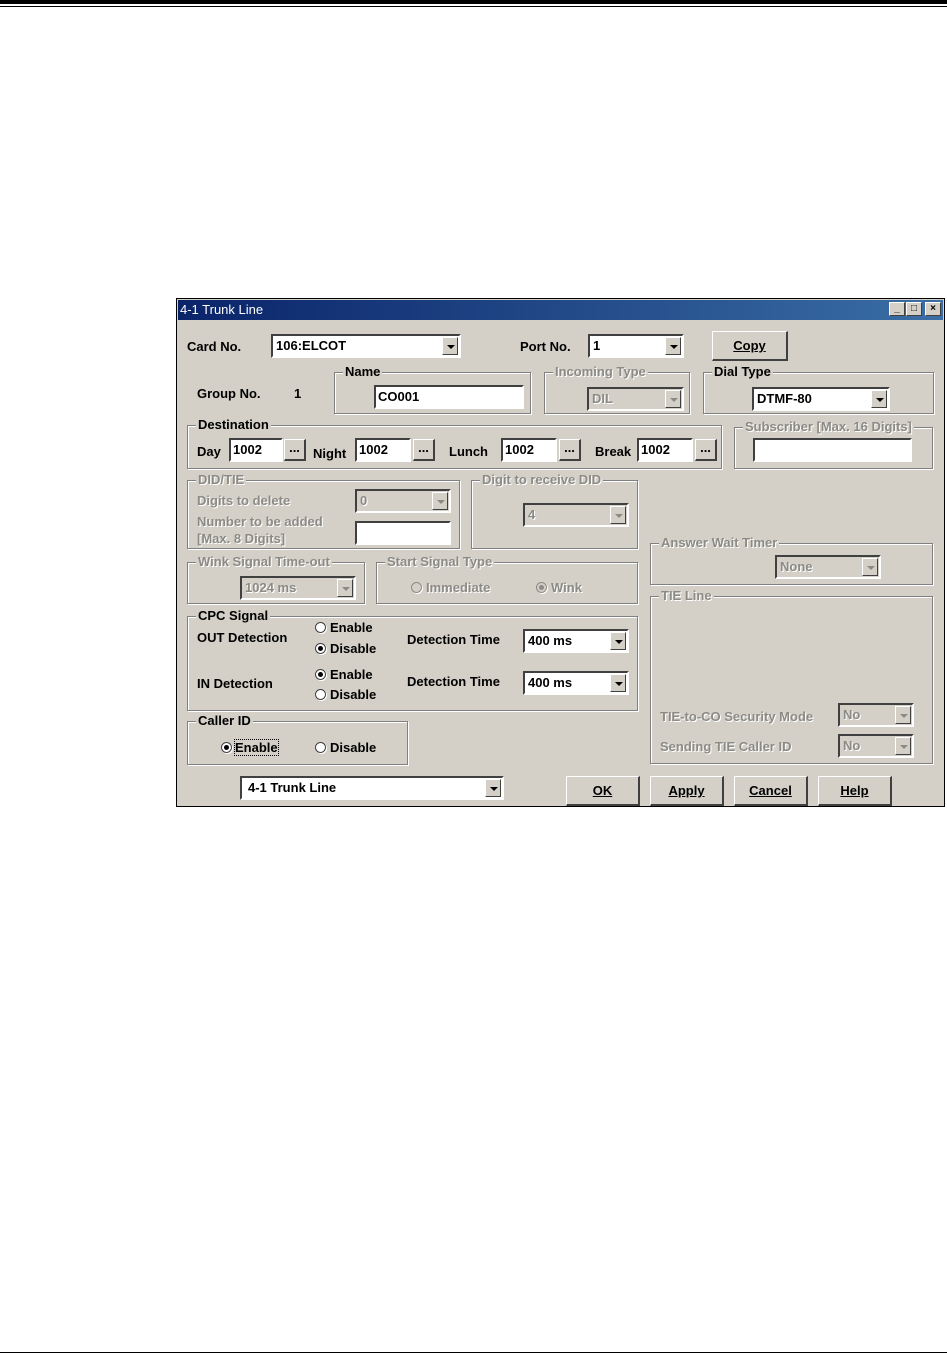  I want to click on out-detection-label: OUT Detection, so click(242, 637).